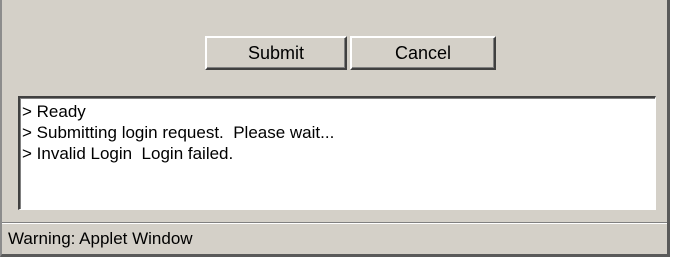 This screenshot has height=265, width=682. I want to click on cancel-button: Cancel, so click(423, 53).